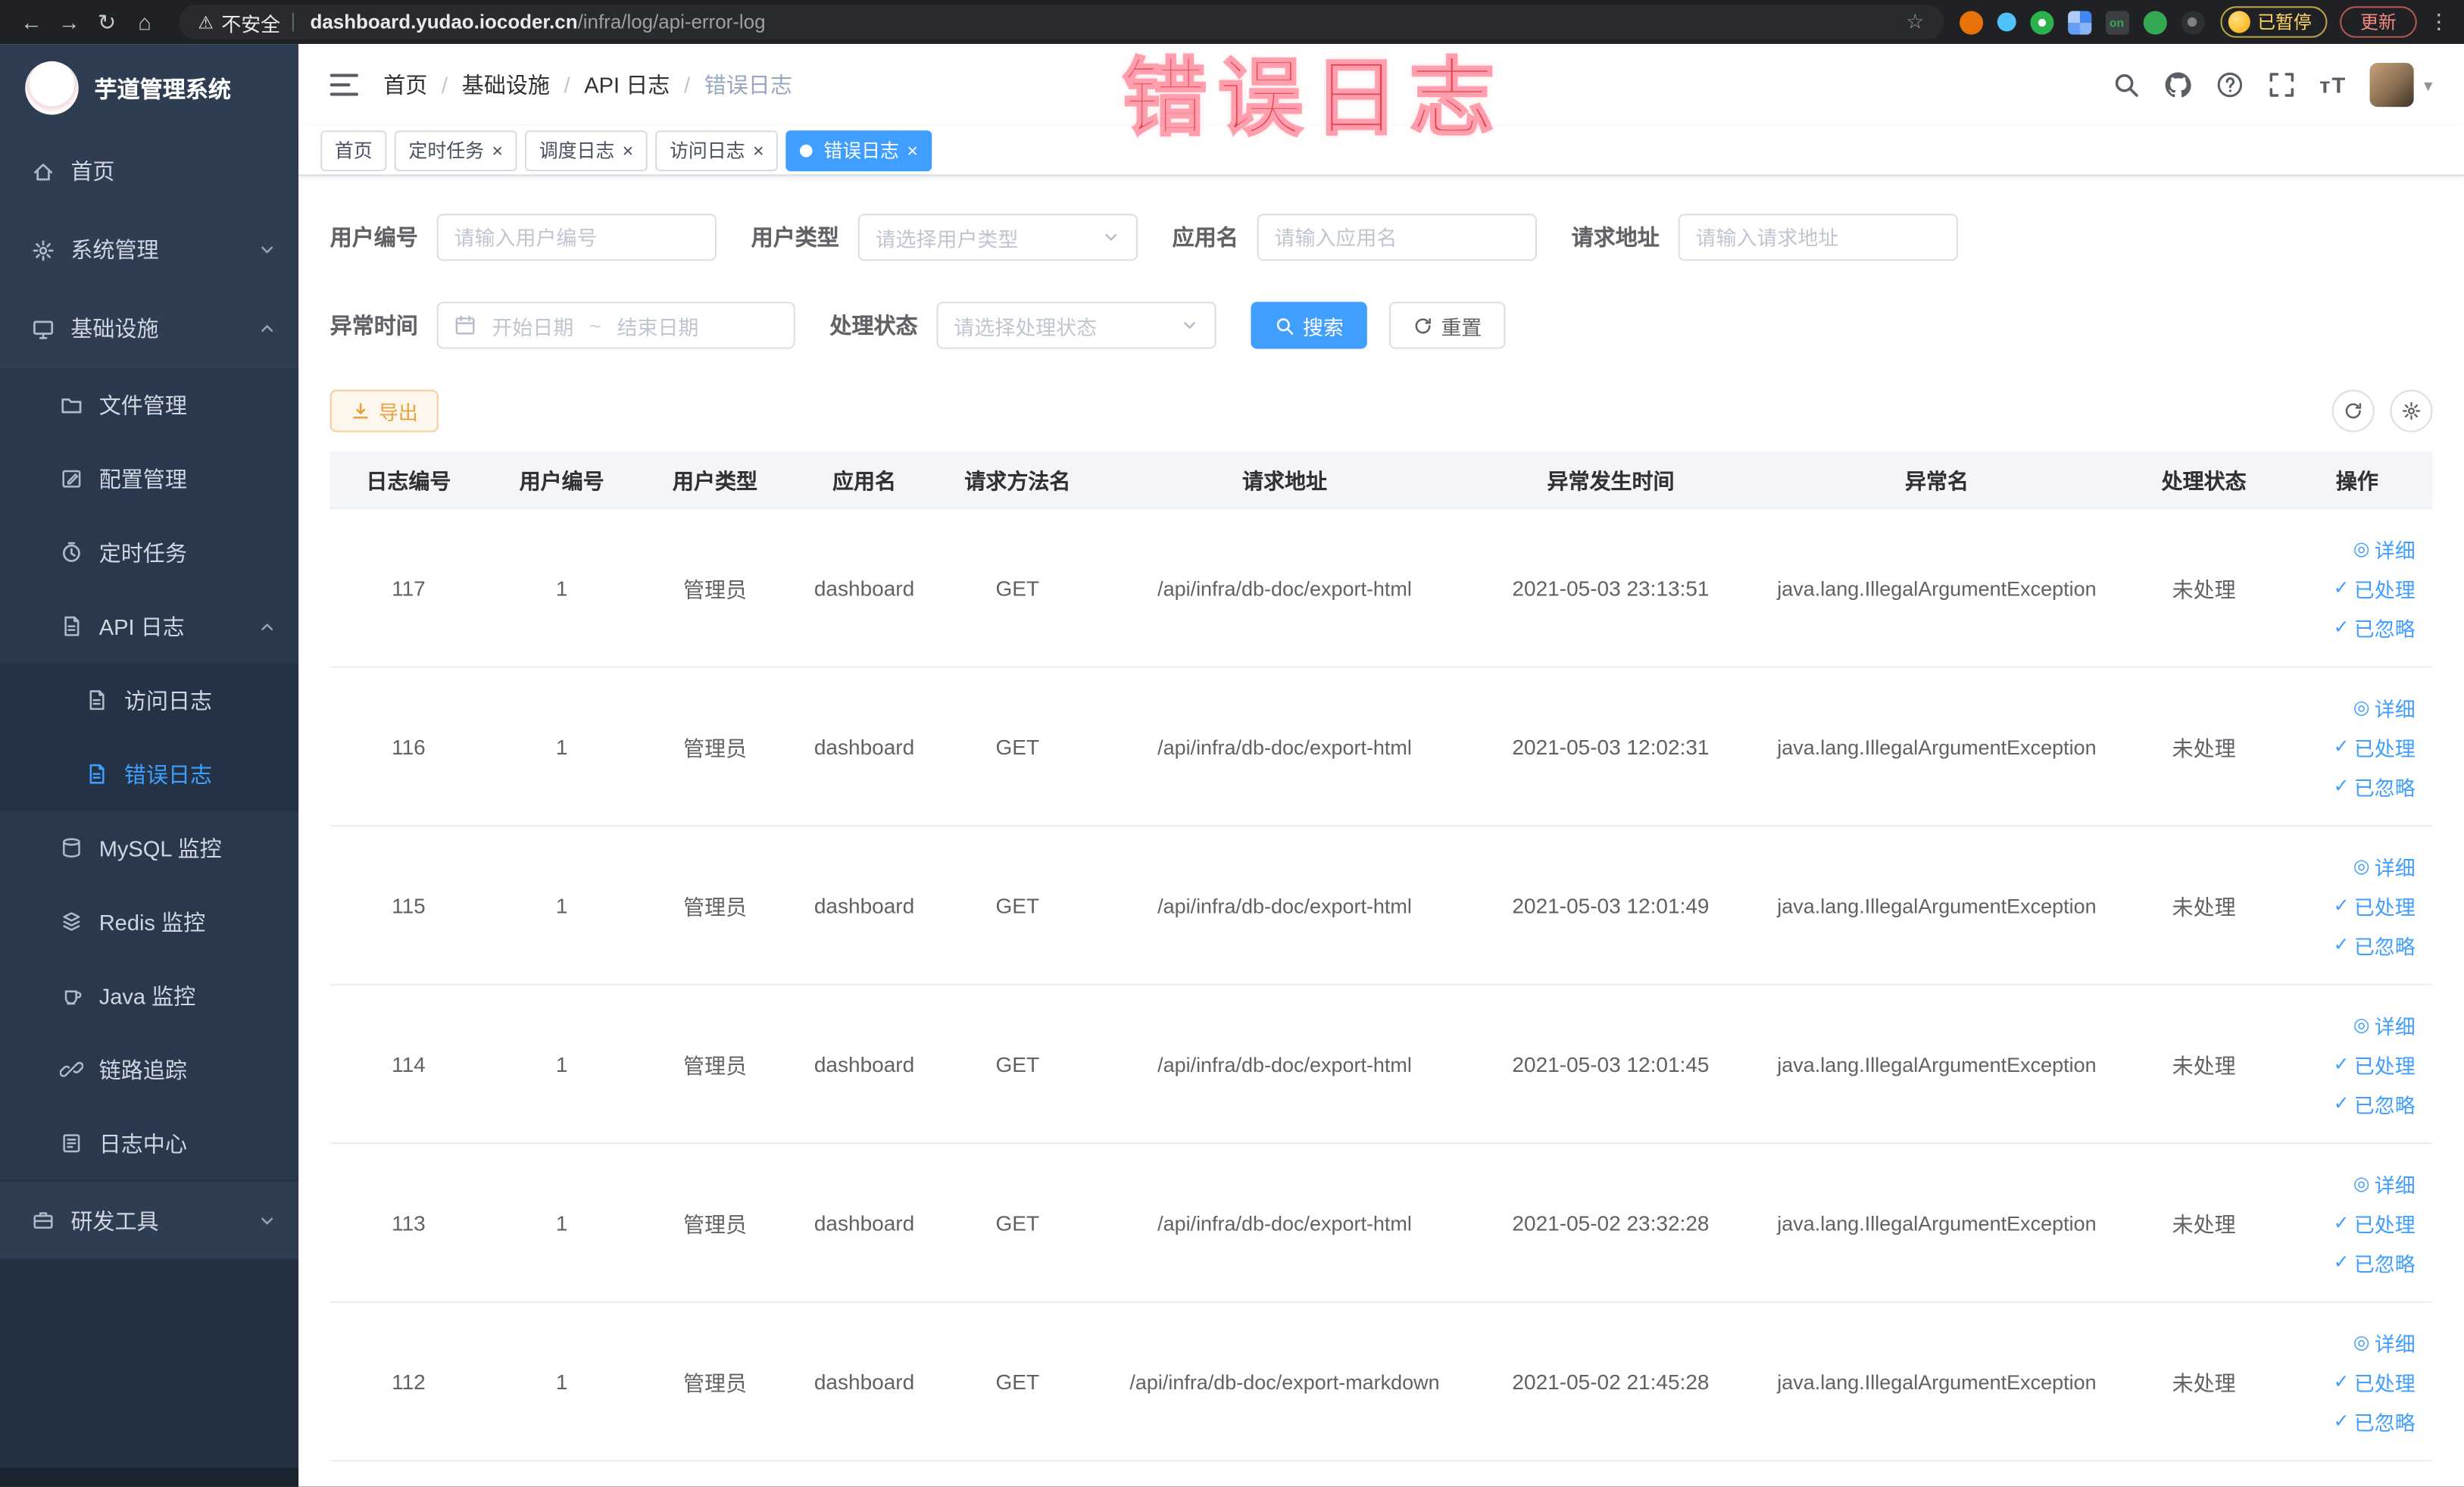 Image resolution: width=2464 pixels, height=1487 pixels. I want to click on sidebar-item-error-log: 错误日志, so click(149, 774).